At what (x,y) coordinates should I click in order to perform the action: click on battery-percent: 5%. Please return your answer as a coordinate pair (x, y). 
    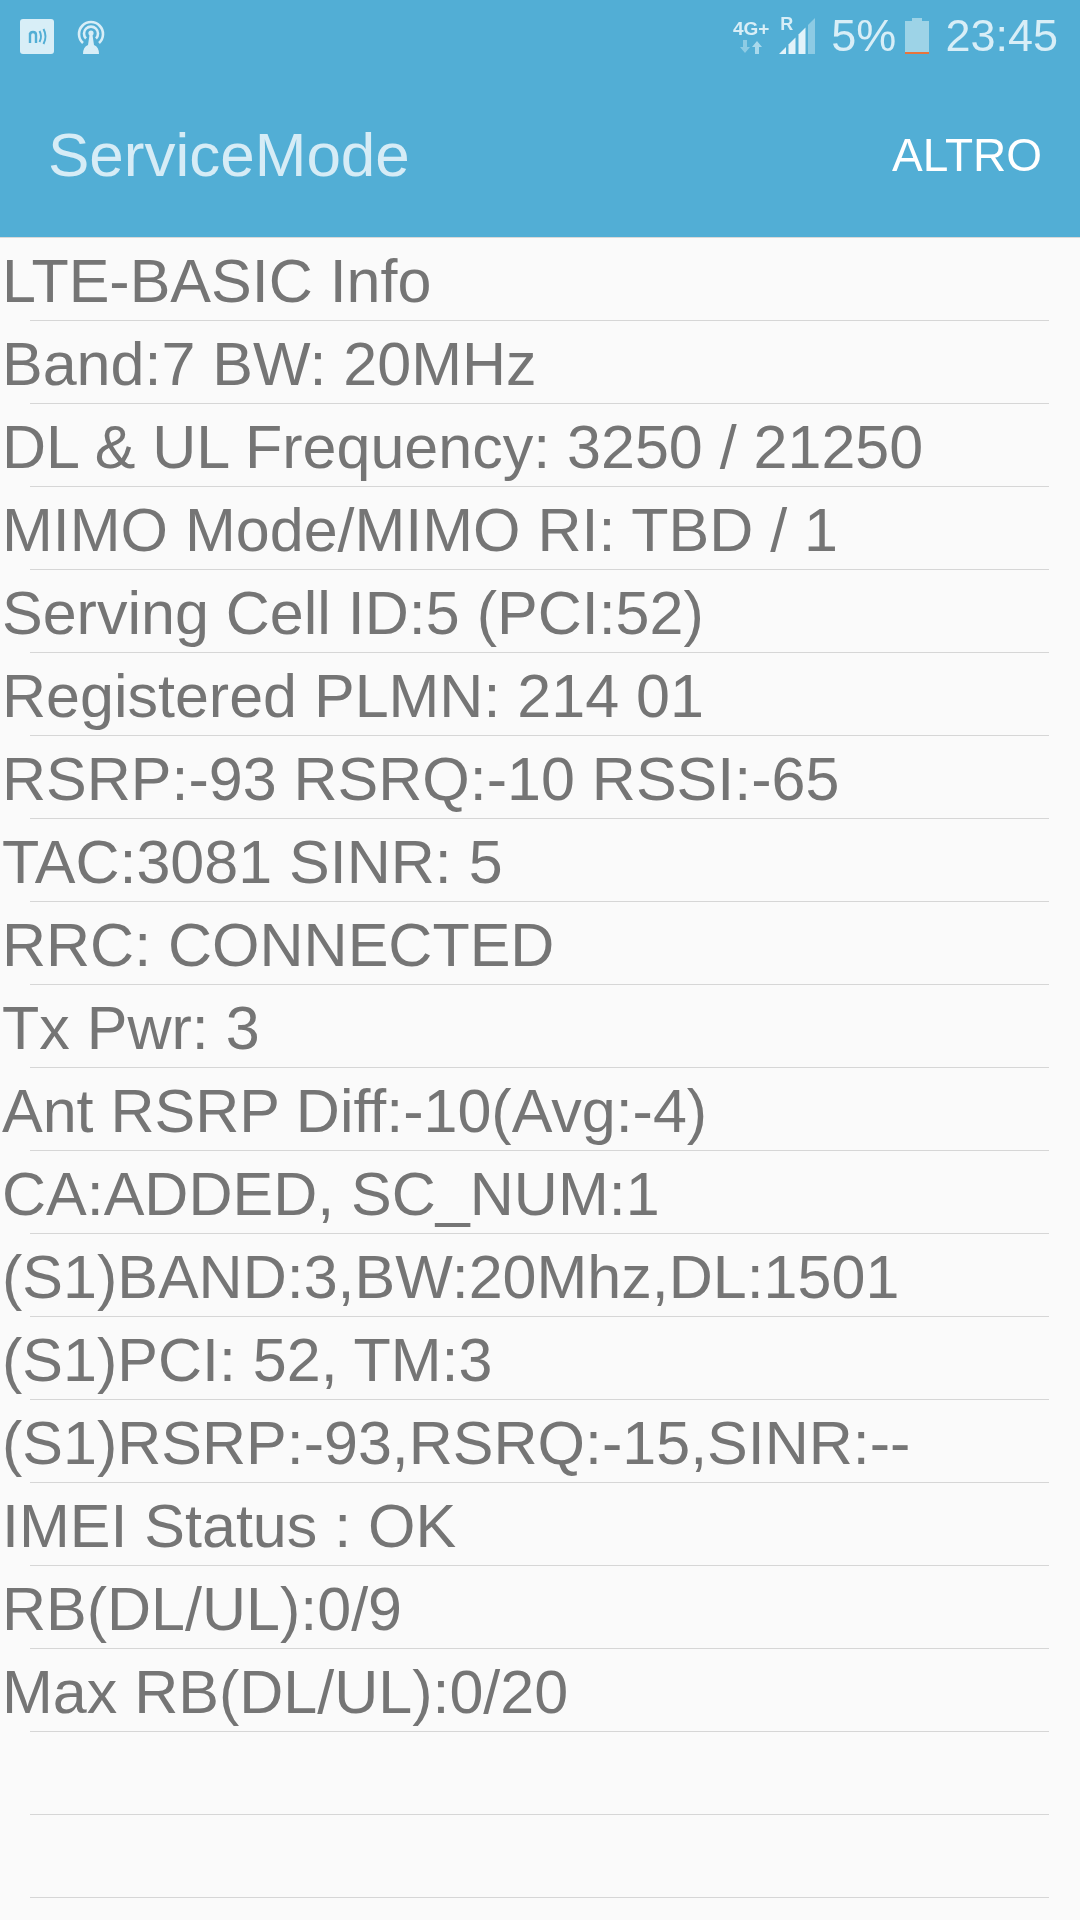
    Looking at the image, I should click on (864, 36).